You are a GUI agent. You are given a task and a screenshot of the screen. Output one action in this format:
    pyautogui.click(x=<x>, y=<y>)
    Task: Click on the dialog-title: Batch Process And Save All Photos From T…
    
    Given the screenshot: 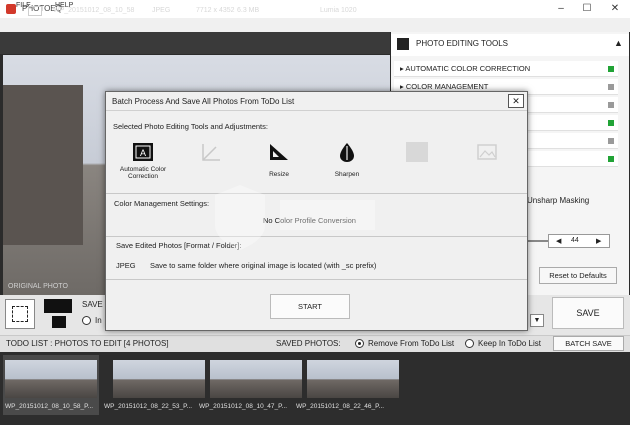 What is the action you would take?
    pyautogui.click(x=203, y=101)
    